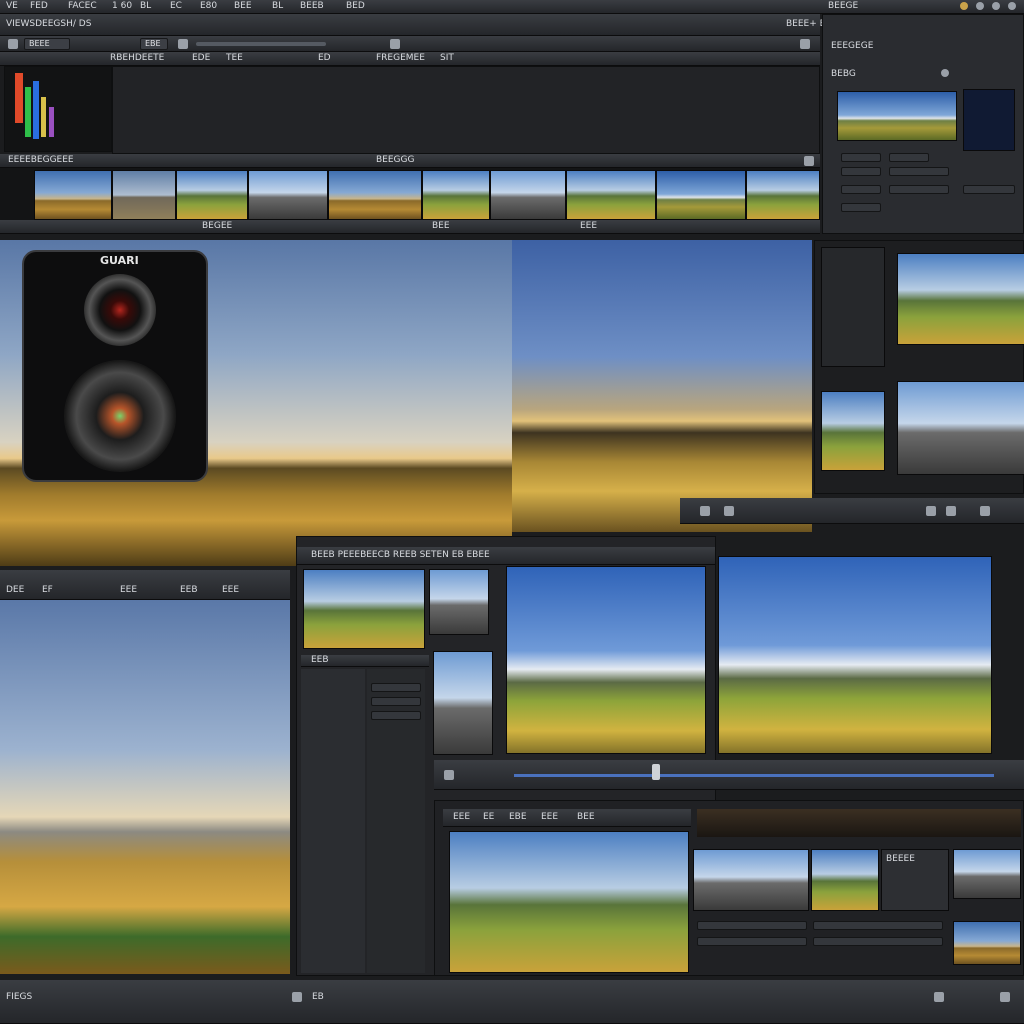  Describe the element at coordinates (843, 74) in the screenshot. I see `inspector-subheader: BEBG` at that location.